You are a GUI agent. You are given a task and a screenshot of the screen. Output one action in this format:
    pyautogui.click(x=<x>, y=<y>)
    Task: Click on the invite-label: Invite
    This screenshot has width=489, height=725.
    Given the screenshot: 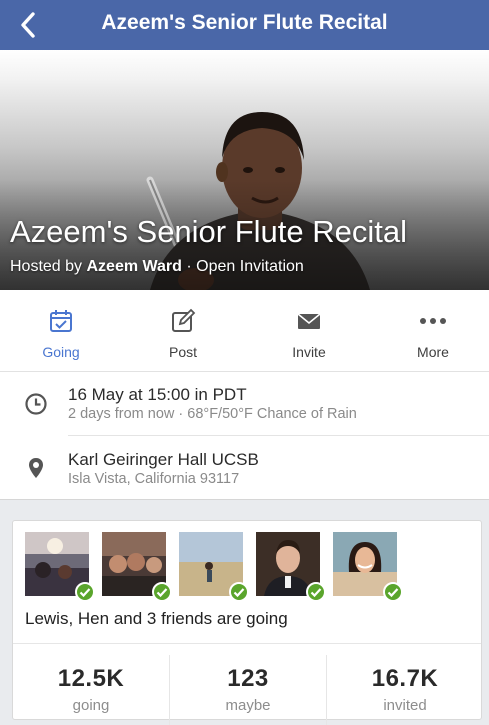 What is the action you would take?
    pyautogui.click(x=309, y=352)
    